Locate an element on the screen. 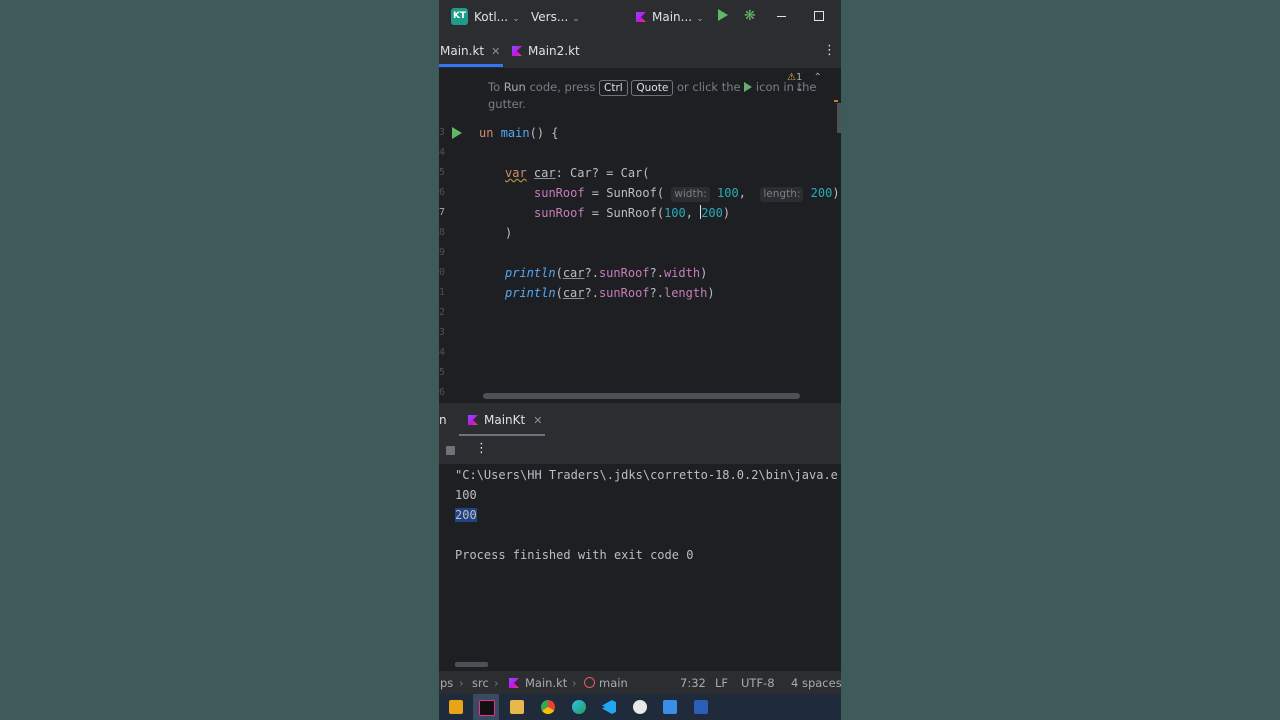 This screenshot has height=720, width=1280. run-panel-title: n is located at coordinates (443, 420).